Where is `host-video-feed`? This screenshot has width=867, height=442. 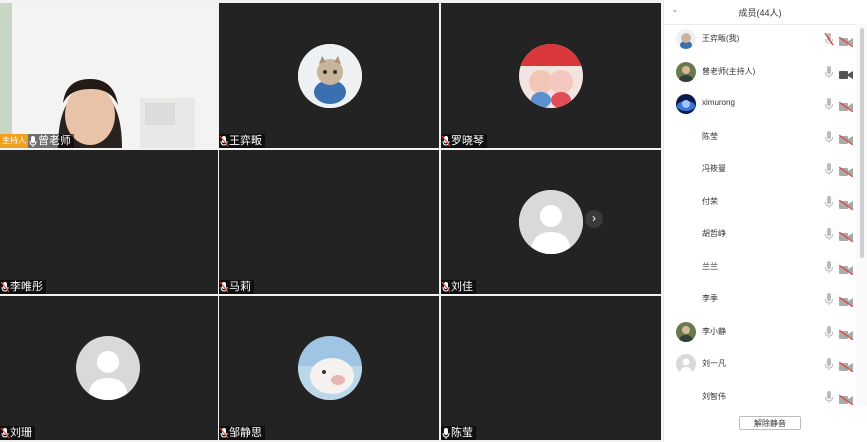
host-video-feed is located at coordinates (109, 75).